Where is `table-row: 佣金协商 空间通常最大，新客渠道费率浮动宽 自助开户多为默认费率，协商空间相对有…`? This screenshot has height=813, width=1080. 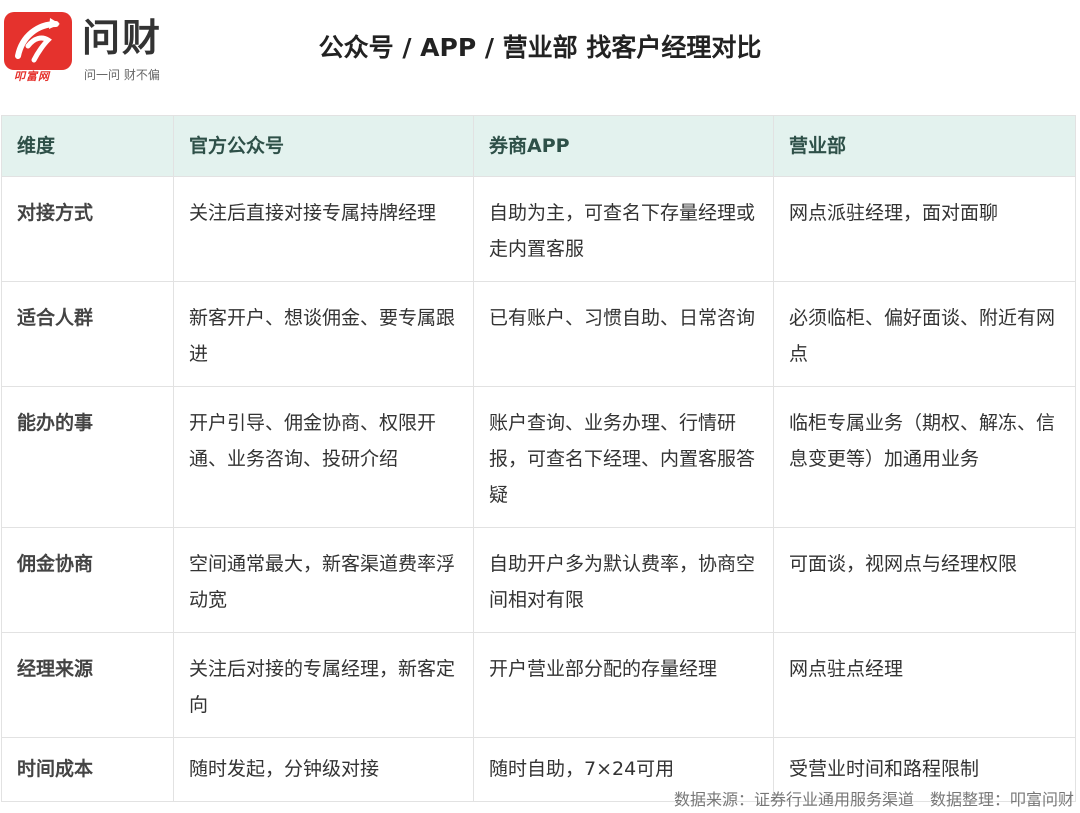 table-row: 佣金协商 空间通常最大，新客渠道费率浮动宽 自助开户多为默认费率，协商空间相对有… is located at coordinates (538, 580).